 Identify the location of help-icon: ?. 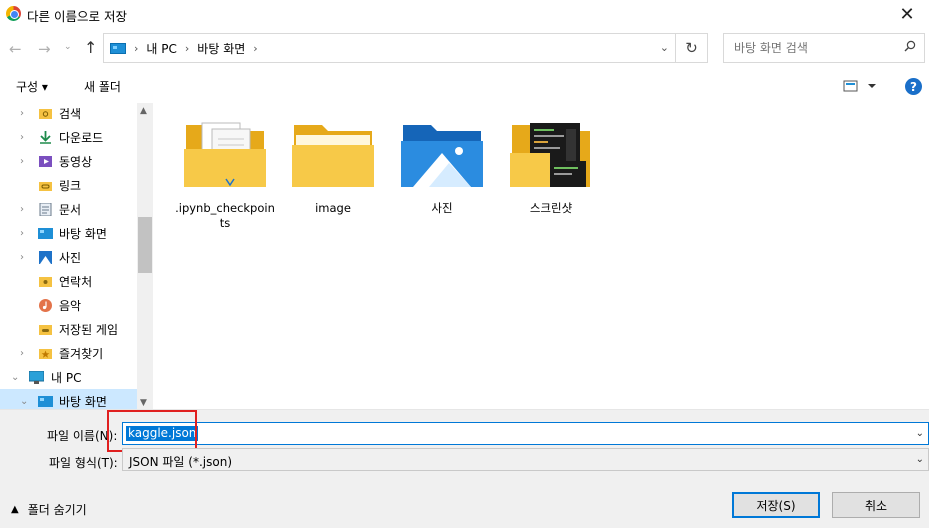
(913, 86).